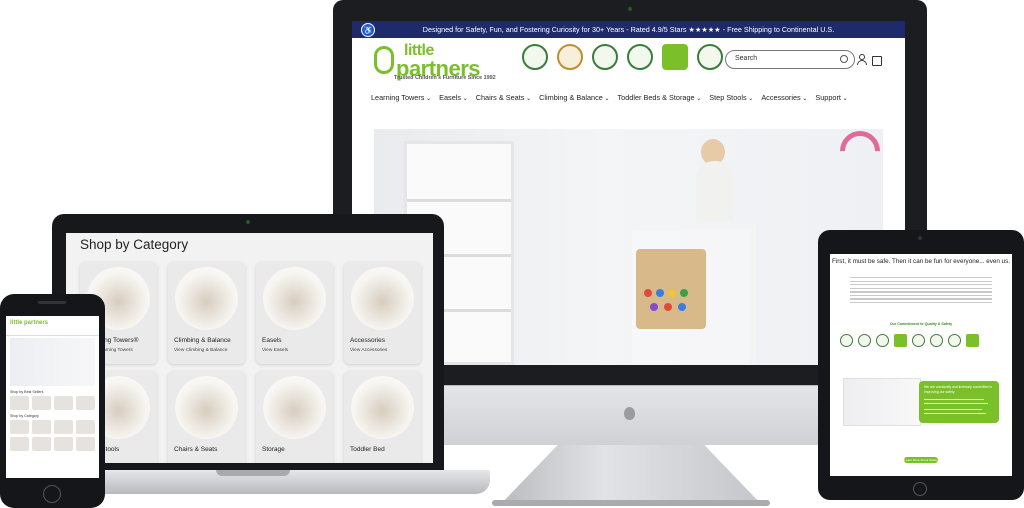 The height and width of the screenshot is (508, 1024). Describe the element at coordinates (445, 78) in the screenshot. I see `brand-tagline: Trusted Children's Furniture Since 1992` at that location.